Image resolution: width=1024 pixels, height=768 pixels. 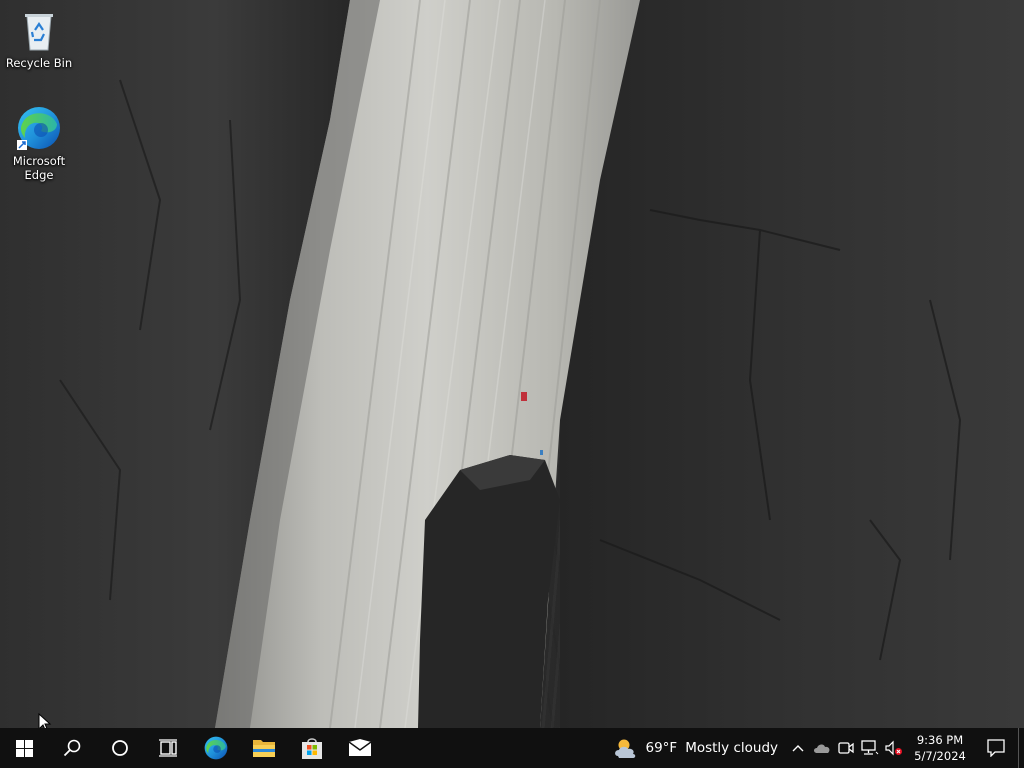 I want to click on weather-widget: 69°F Mostly cloudy, so click(x=697, y=748).